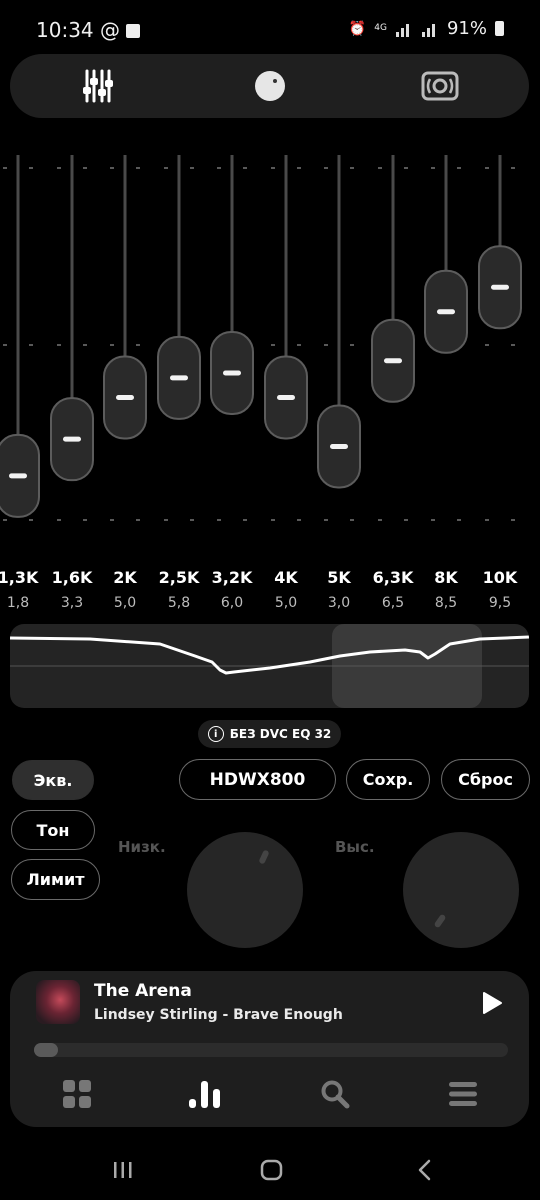  I want to click on tone-mode-button: Тон, so click(53, 830).